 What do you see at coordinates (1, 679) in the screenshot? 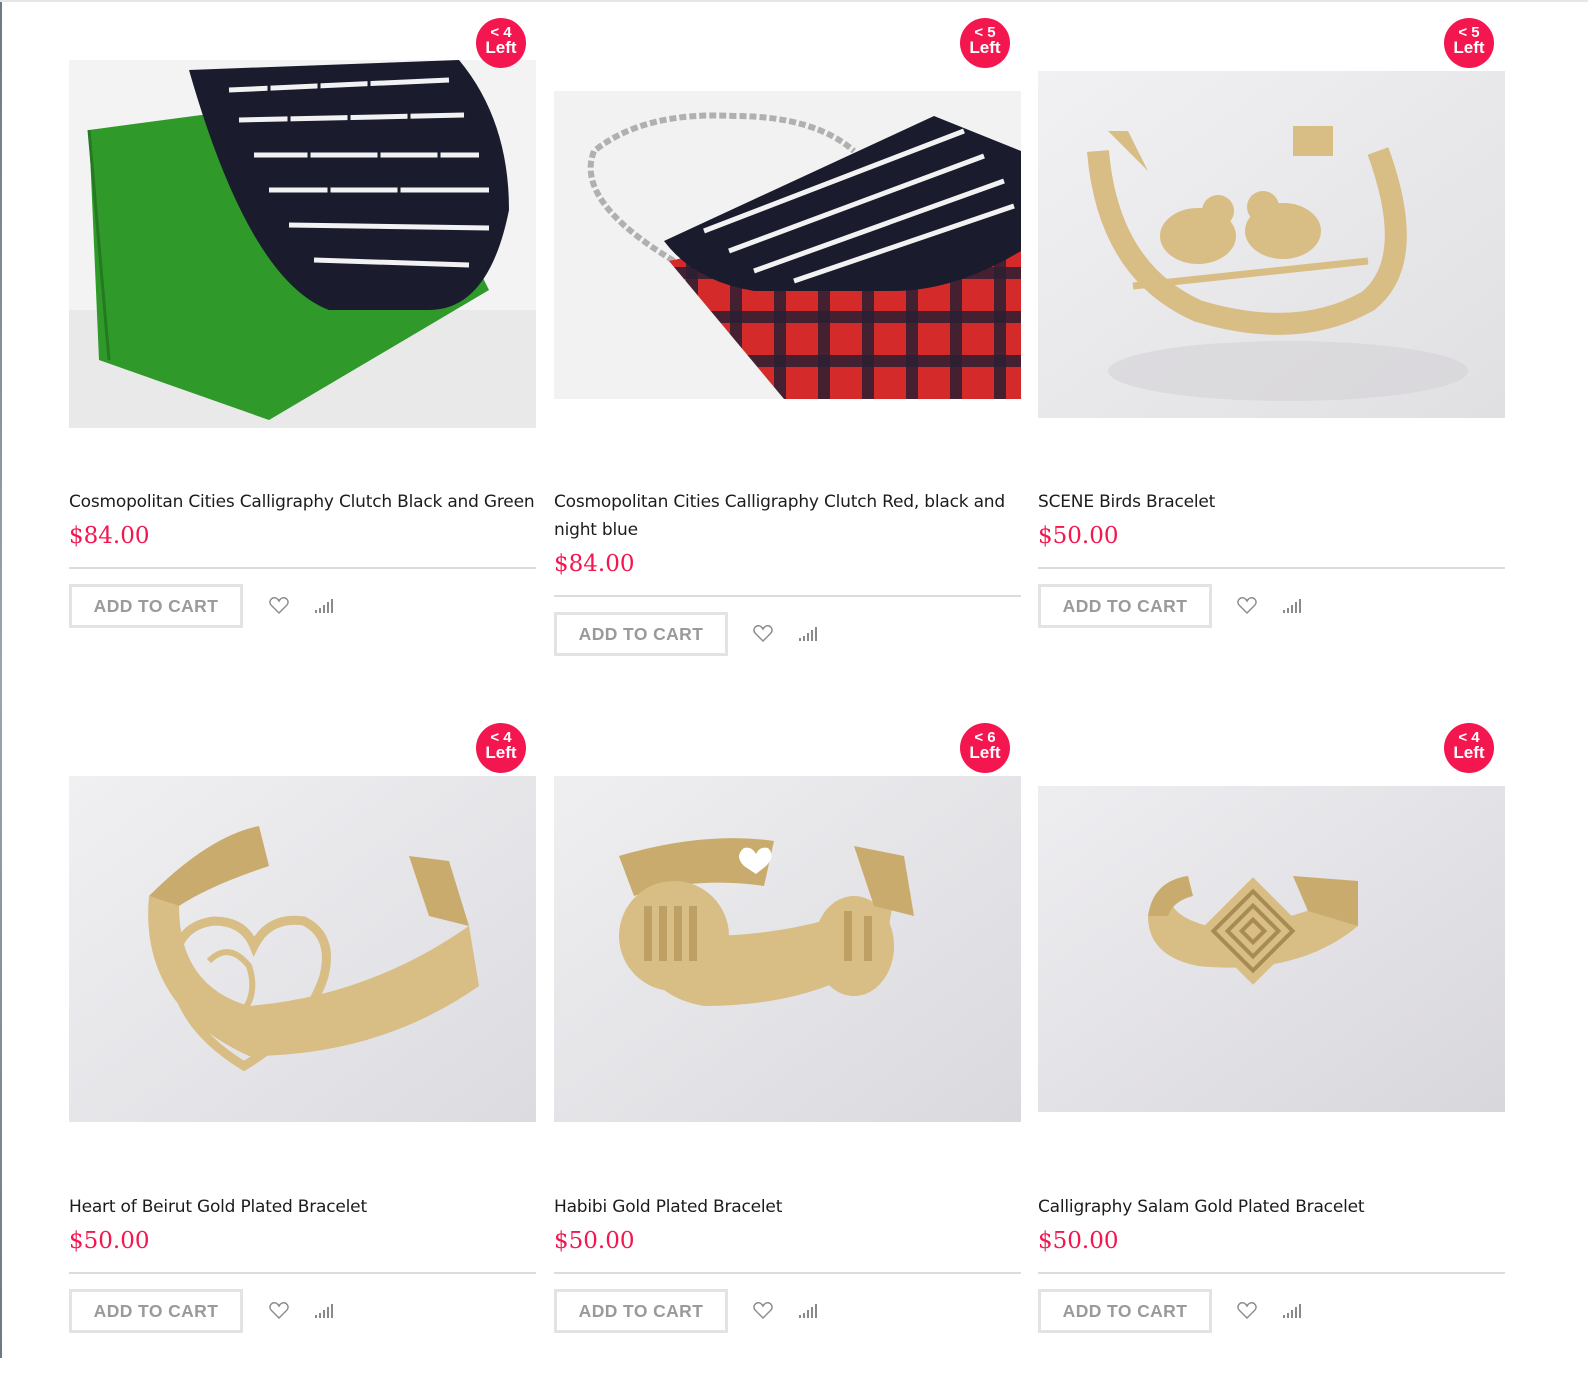
I see `window-left-edge` at bounding box center [1, 679].